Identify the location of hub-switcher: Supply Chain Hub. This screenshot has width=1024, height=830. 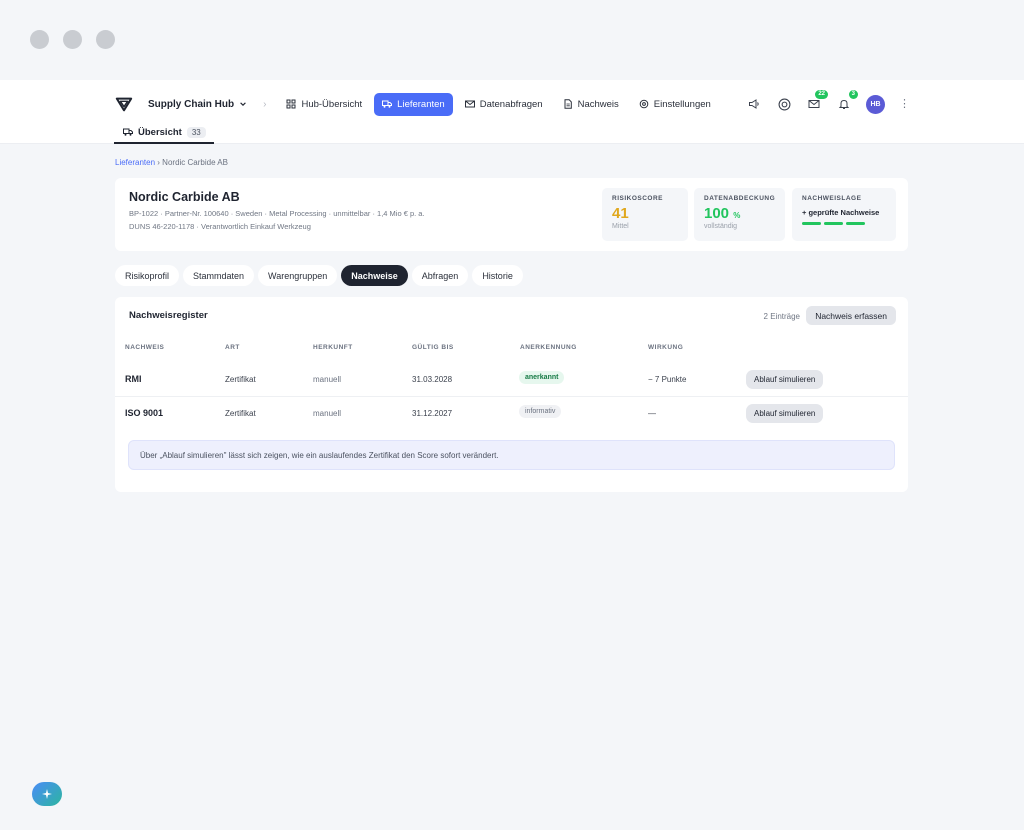
(197, 104).